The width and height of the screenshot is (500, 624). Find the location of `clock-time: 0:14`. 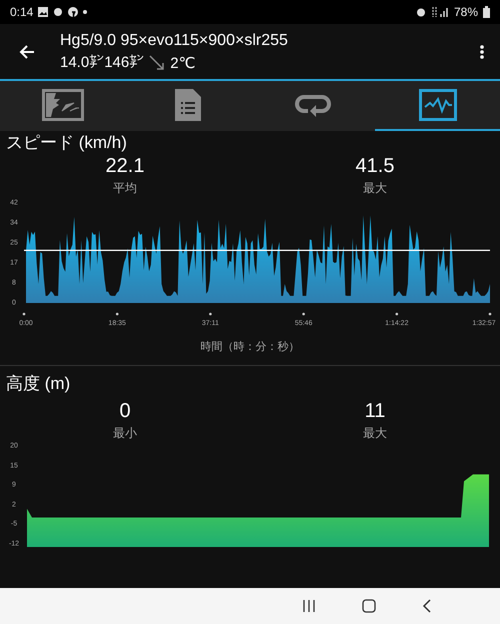

clock-time: 0:14 is located at coordinates (22, 12).